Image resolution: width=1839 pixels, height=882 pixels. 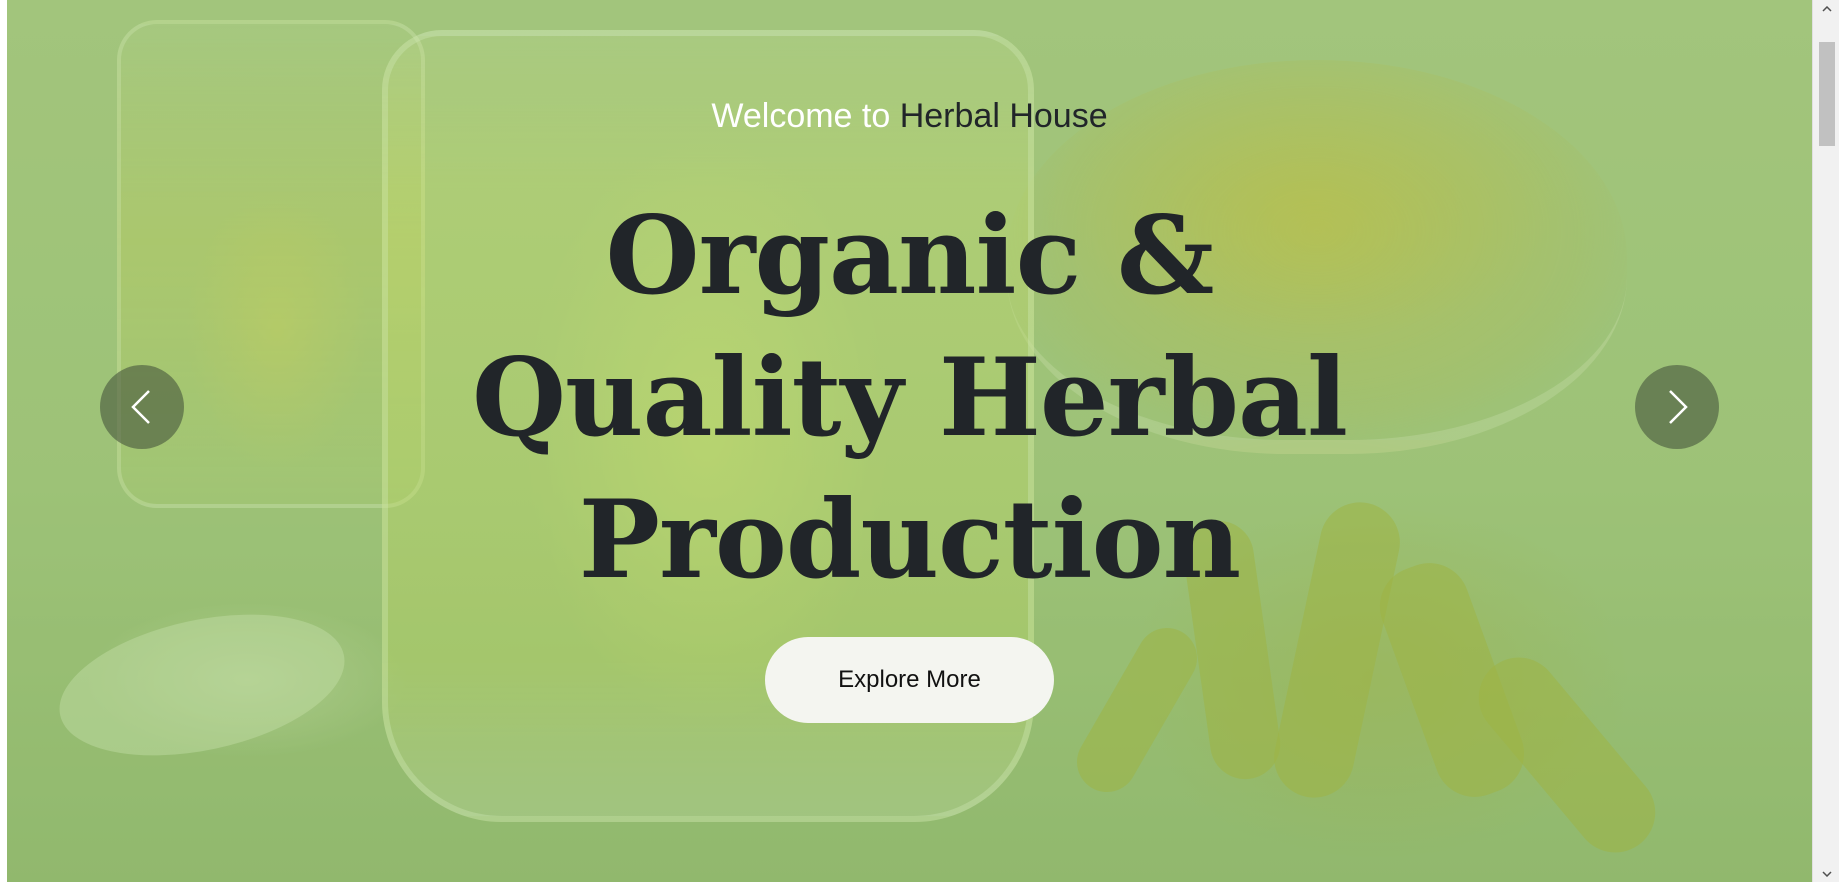 What do you see at coordinates (909, 680) in the screenshot?
I see `explore-more-button: Explore More` at bounding box center [909, 680].